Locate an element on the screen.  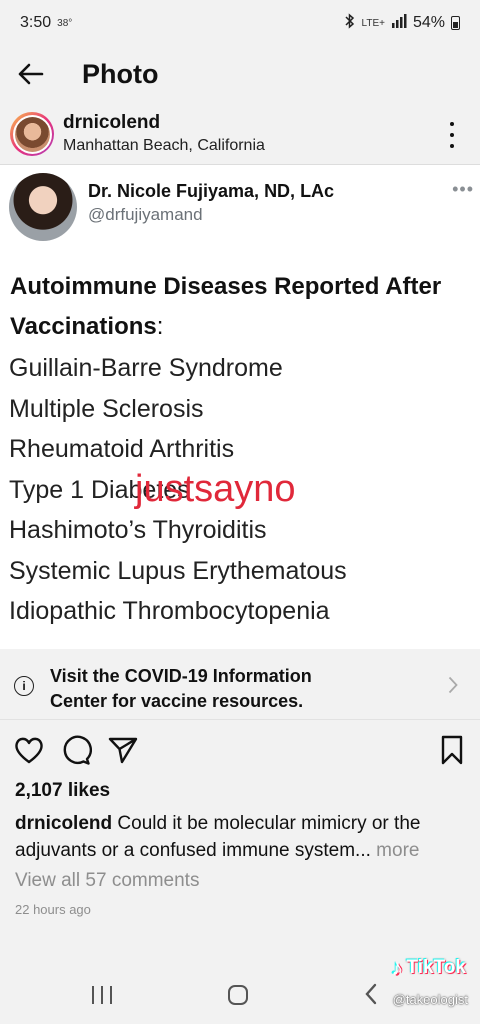
heart-icon is located at coordinates (29, 750).